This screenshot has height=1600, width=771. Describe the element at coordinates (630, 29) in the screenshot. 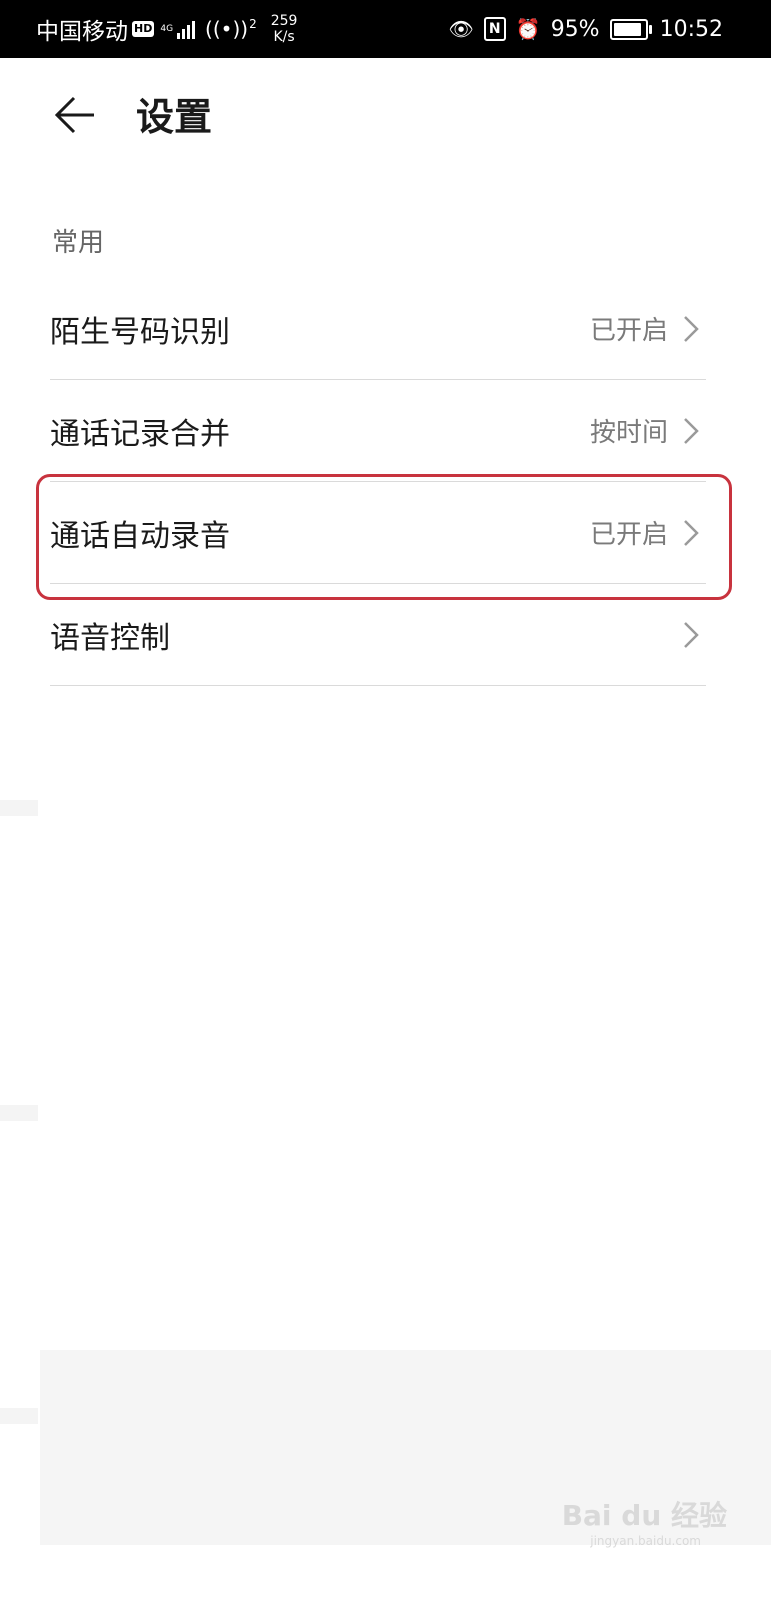

I see `battery-icon` at that location.